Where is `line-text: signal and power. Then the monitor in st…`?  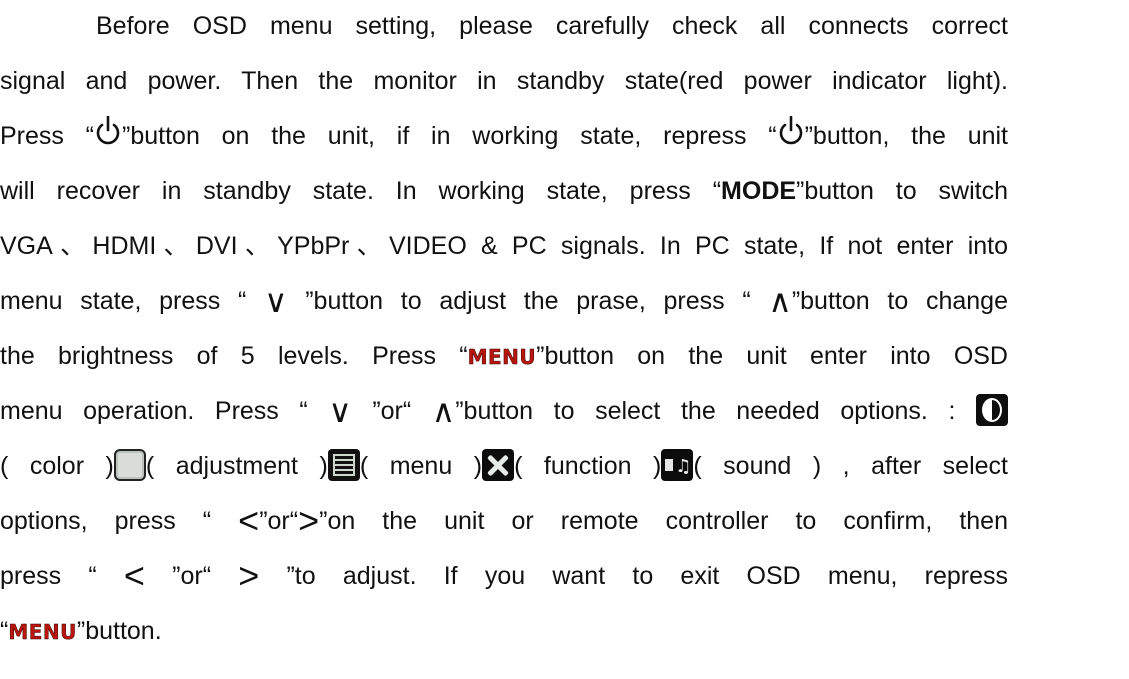
line-text: signal and power. Then the monitor in st… is located at coordinates (504, 81).